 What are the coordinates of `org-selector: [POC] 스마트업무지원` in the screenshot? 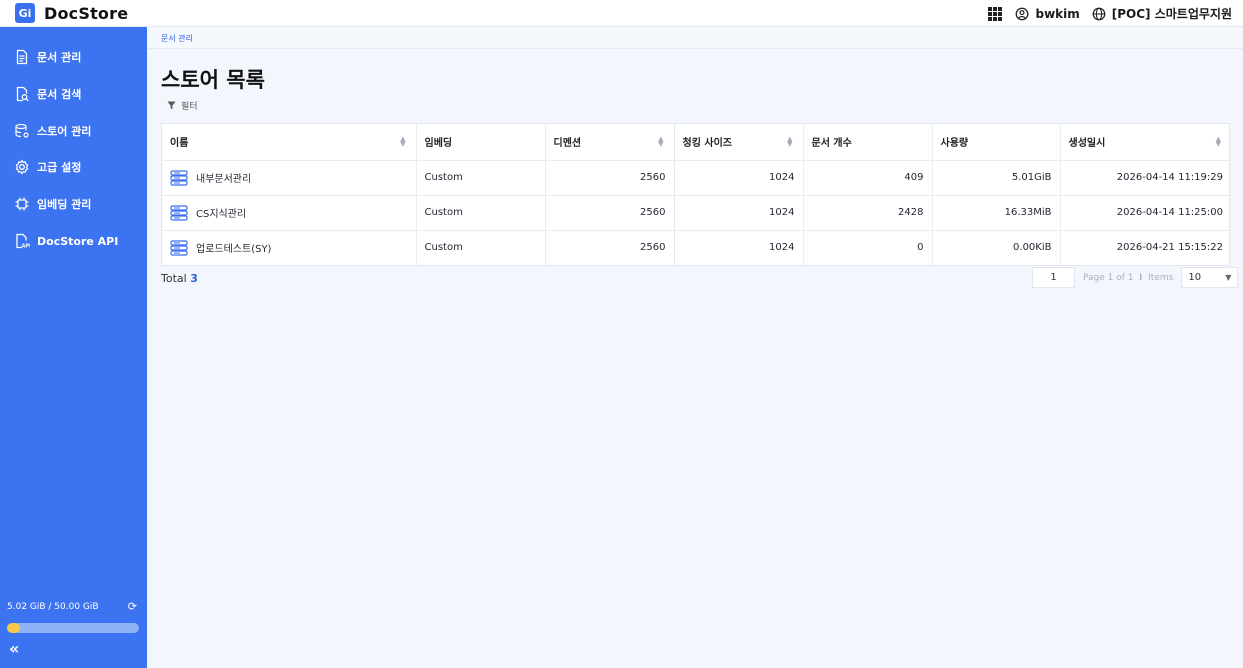 It's located at (1162, 13).